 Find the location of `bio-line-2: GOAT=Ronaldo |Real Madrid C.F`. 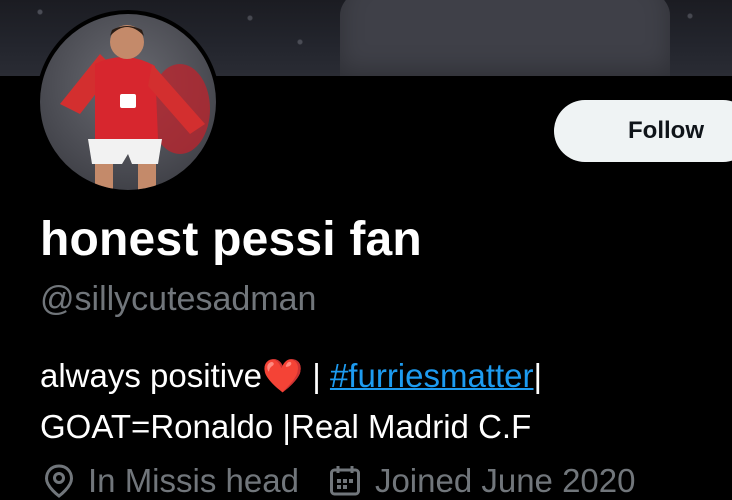

bio-line-2: GOAT=Ronaldo |Real Madrid C.F is located at coordinates (286, 426).